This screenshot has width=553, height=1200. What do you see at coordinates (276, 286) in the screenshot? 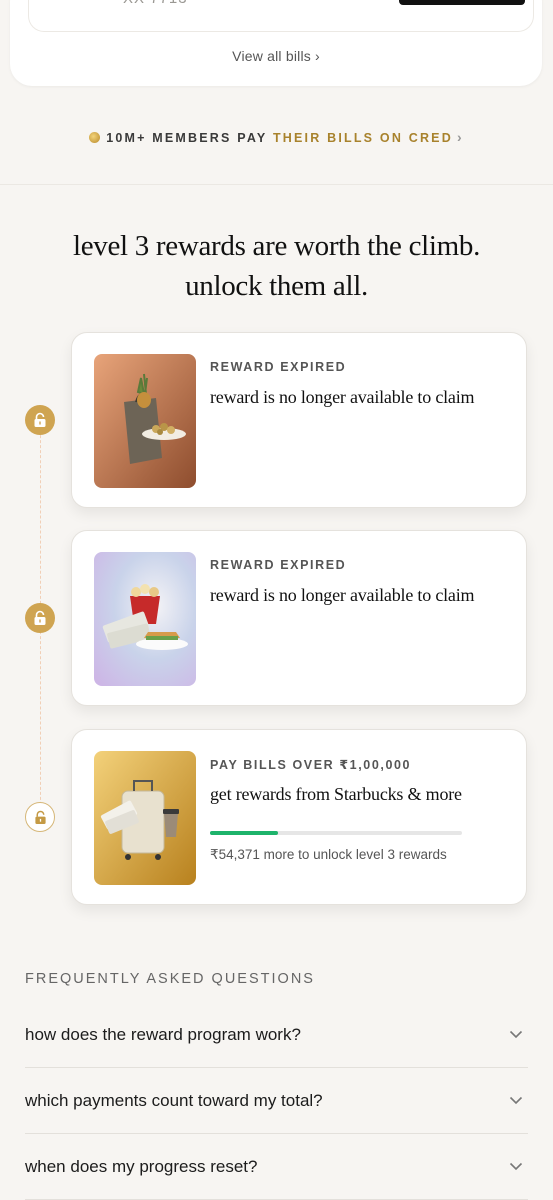
I see `headline-line-2: unlock them all.` at bounding box center [276, 286].